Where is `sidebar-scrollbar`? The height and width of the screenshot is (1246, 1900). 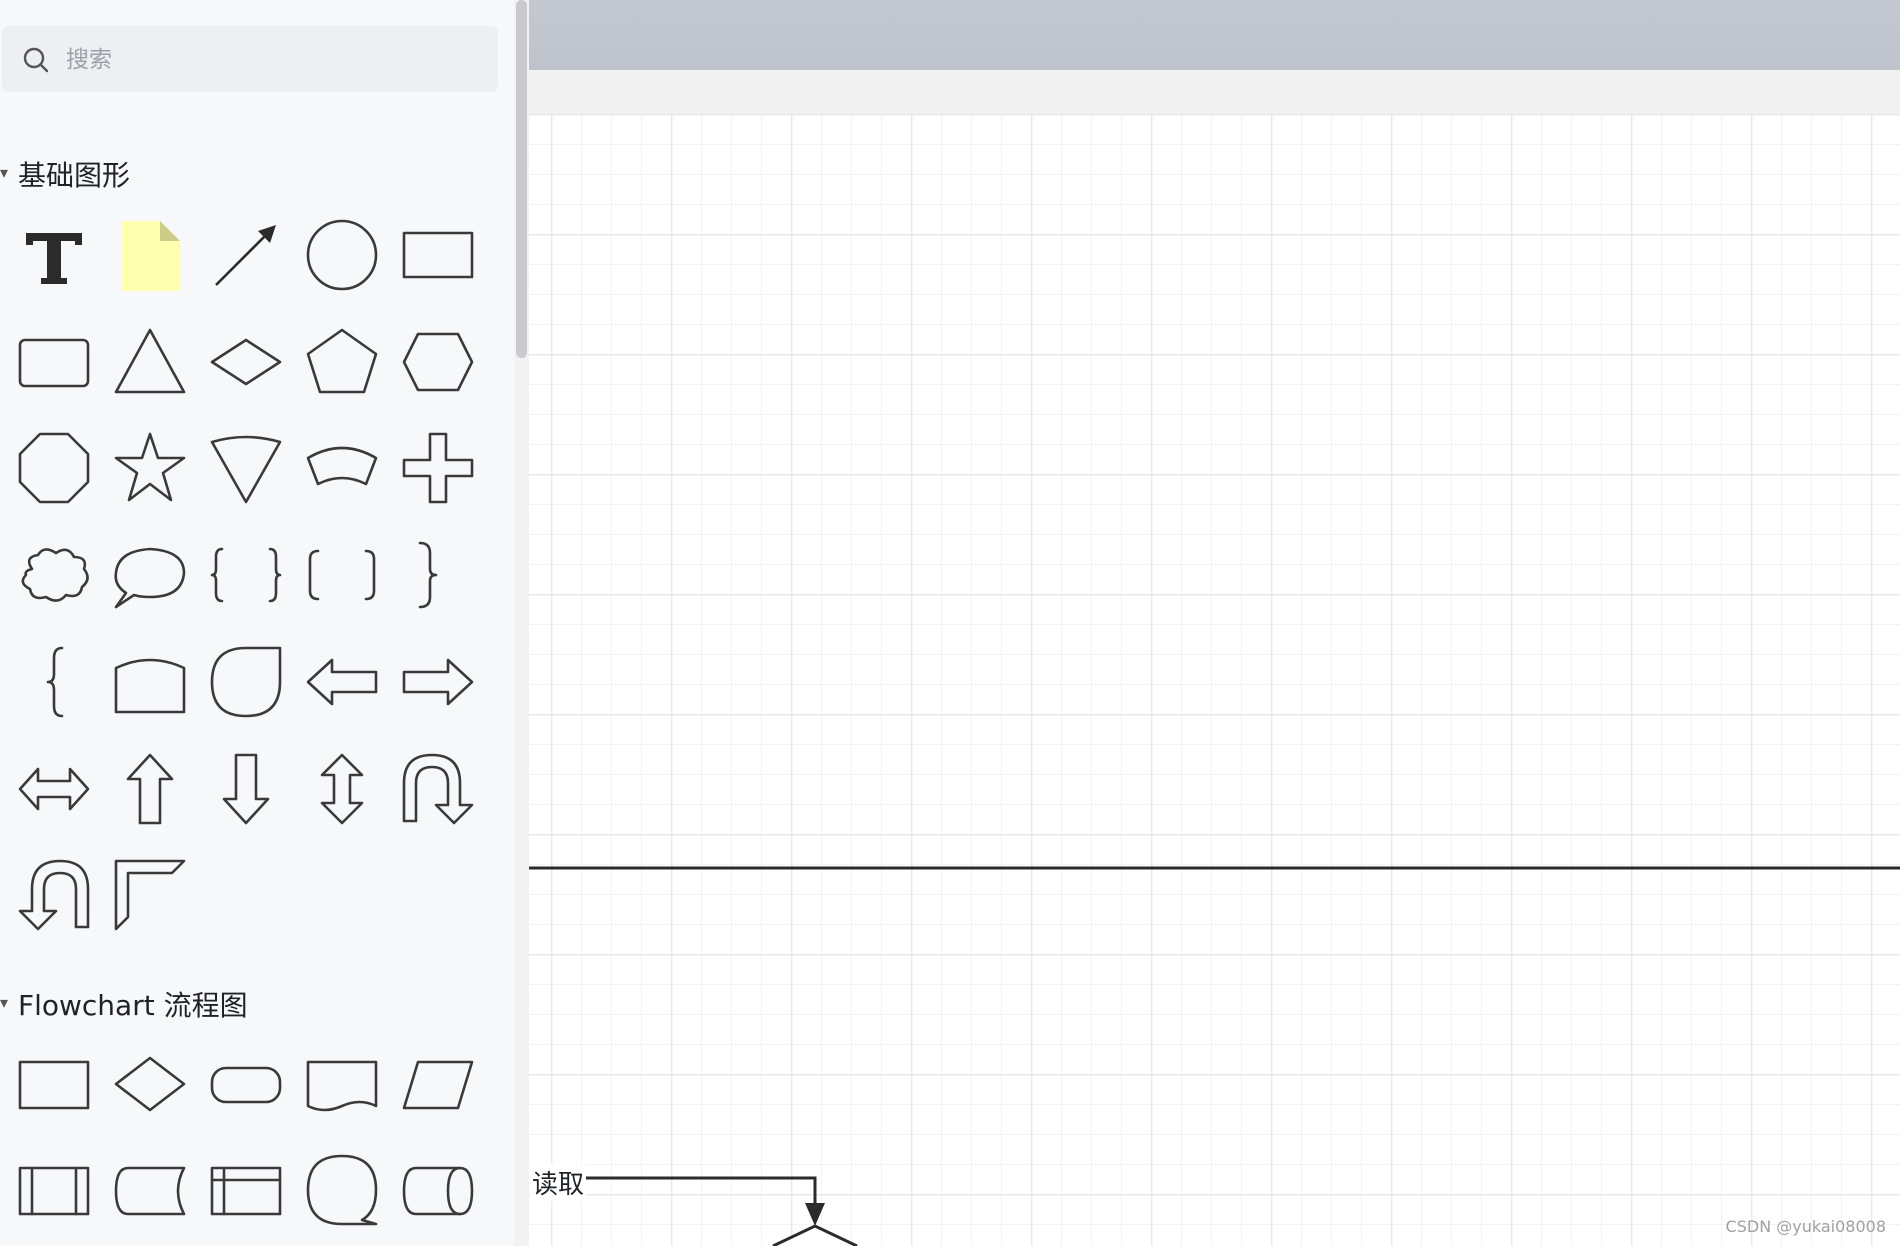 sidebar-scrollbar is located at coordinates (521, 623).